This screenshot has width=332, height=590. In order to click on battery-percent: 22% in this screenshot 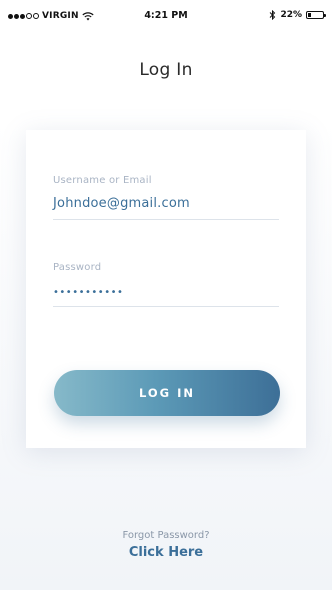, I will do `click(291, 15)`.